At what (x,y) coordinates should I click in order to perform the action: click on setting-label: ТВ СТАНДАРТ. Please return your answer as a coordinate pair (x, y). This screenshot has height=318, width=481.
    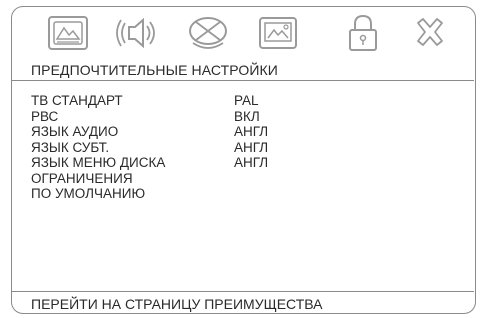
    Looking at the image, I should click on (77, 100).